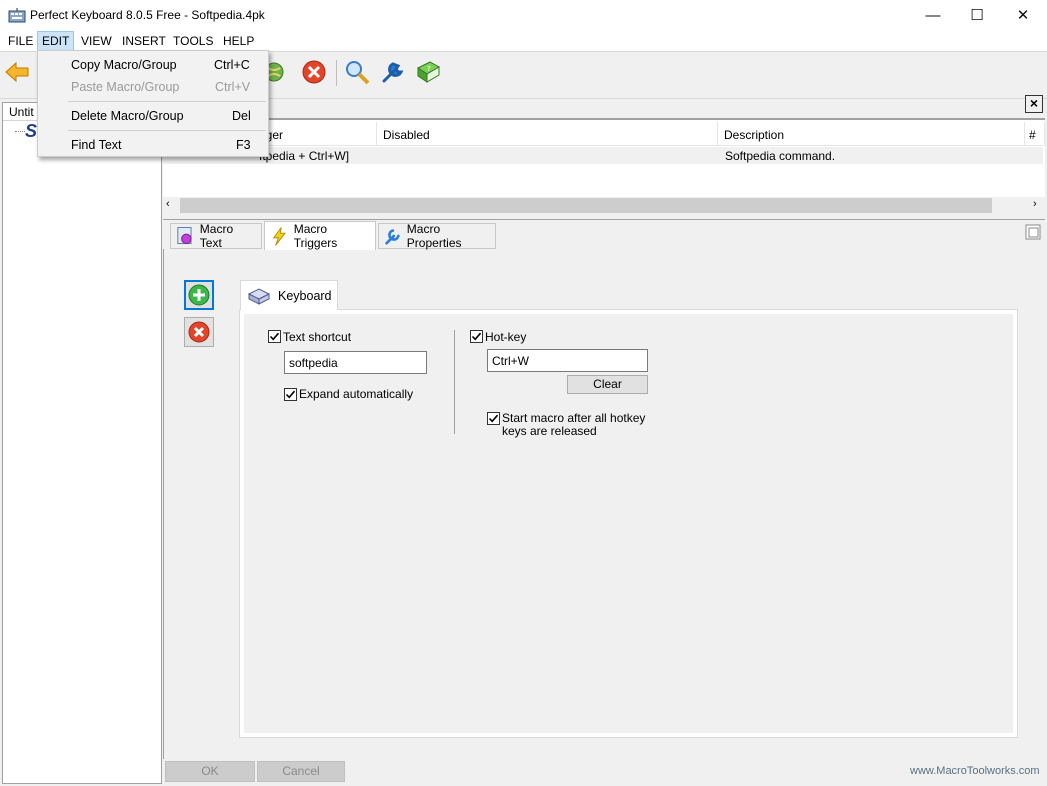 The image size is (1047, 786). I want to click on back-arrow-icon, so click(17, 72).